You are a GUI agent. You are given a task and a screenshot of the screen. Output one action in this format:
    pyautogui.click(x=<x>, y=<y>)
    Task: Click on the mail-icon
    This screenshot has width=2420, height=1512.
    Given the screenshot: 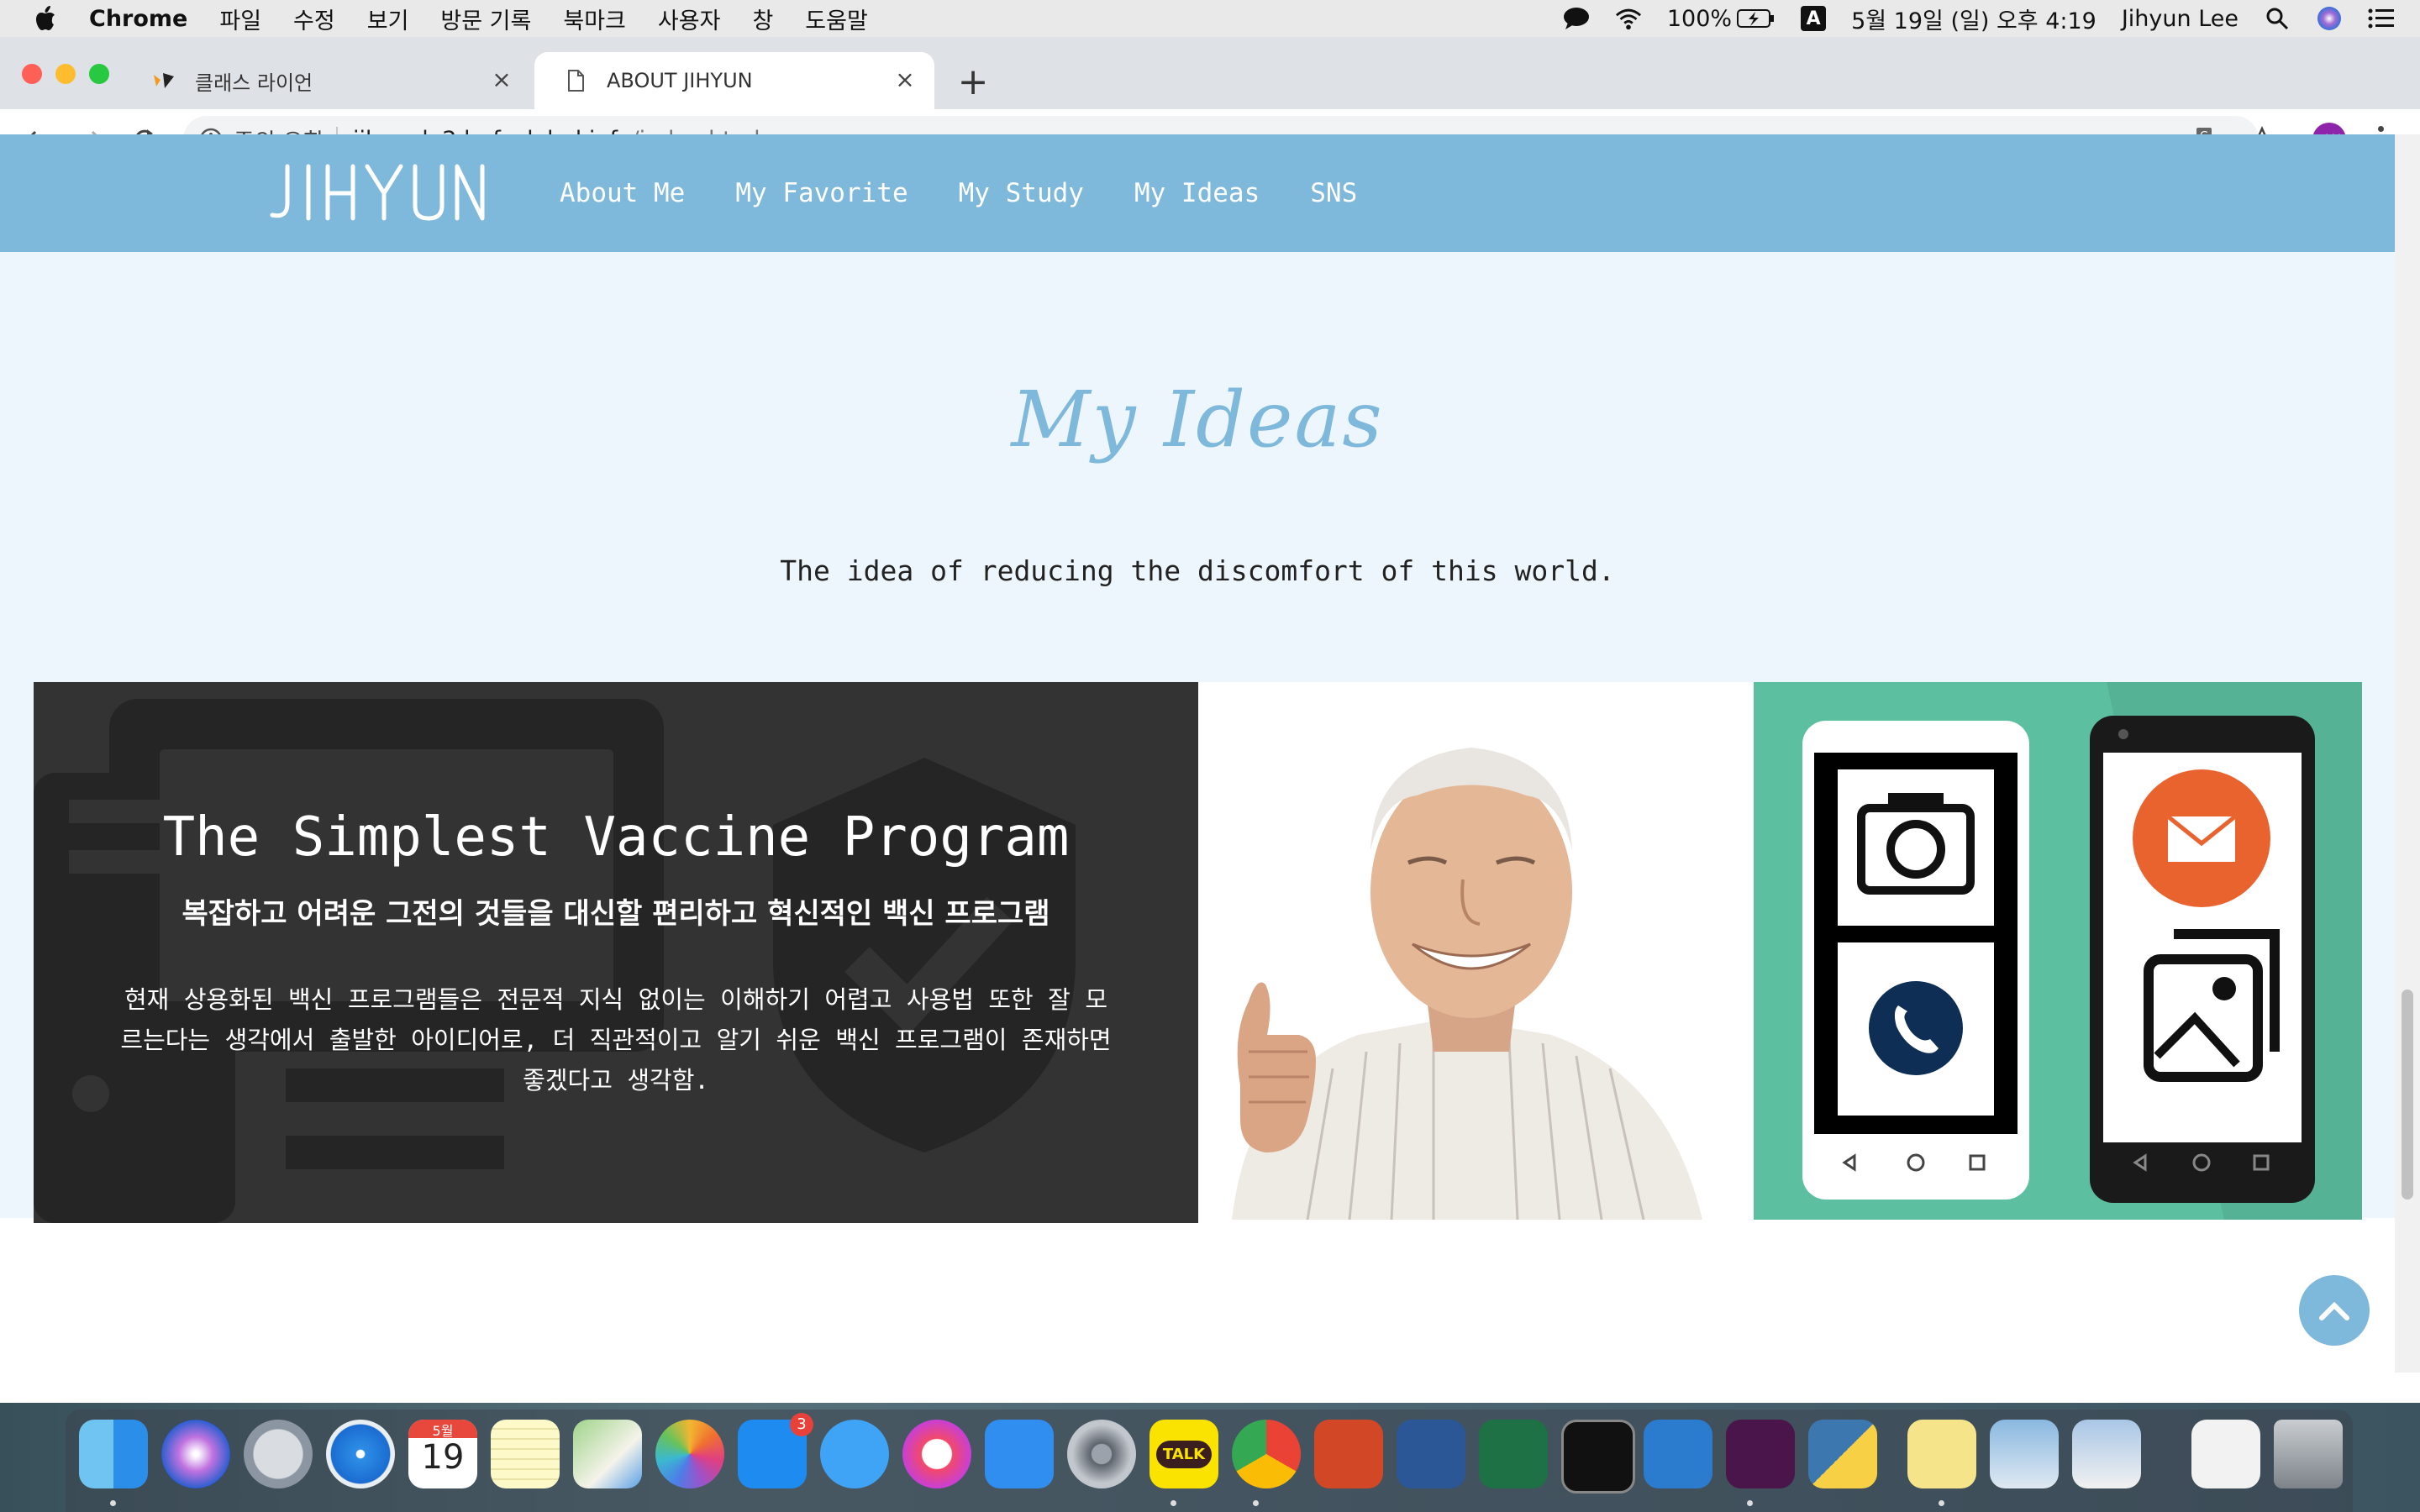 What is the action you would take?
    pyautogui.click(x=2106, y=1454)
    